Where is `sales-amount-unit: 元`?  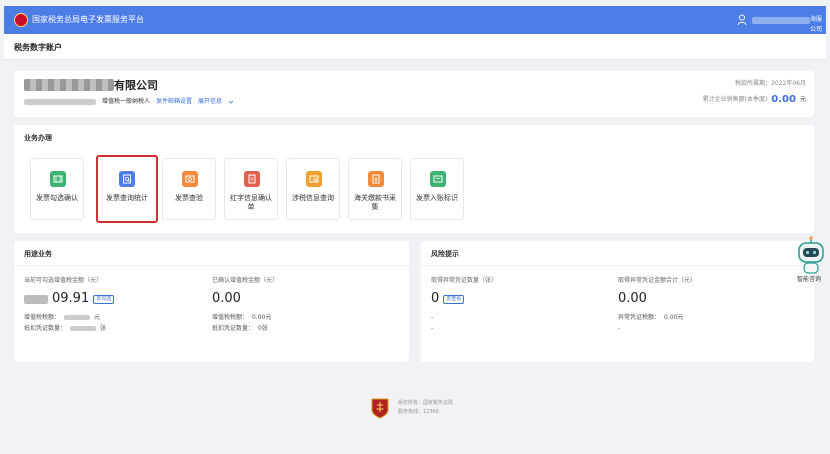
sales-amount-unit: 元 is located at coordinates (802, 99).